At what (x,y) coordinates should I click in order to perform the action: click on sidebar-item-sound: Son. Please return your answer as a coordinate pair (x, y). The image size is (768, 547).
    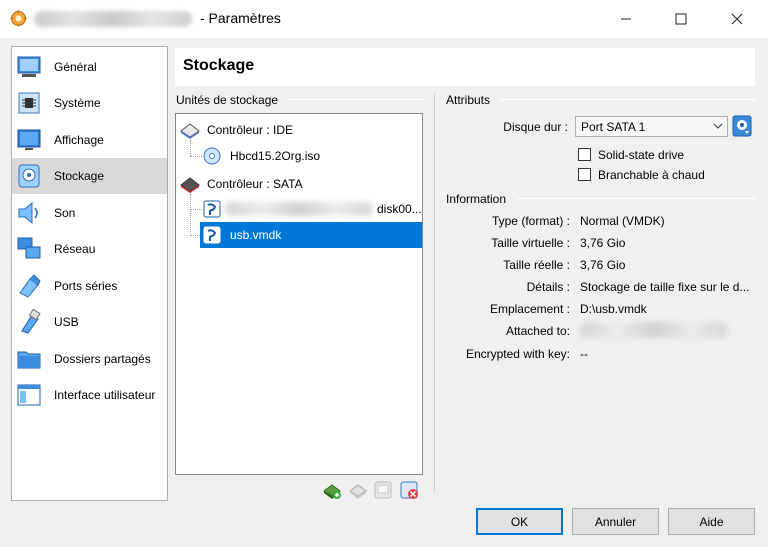
    Looking at the image, I should click on (89, 213).